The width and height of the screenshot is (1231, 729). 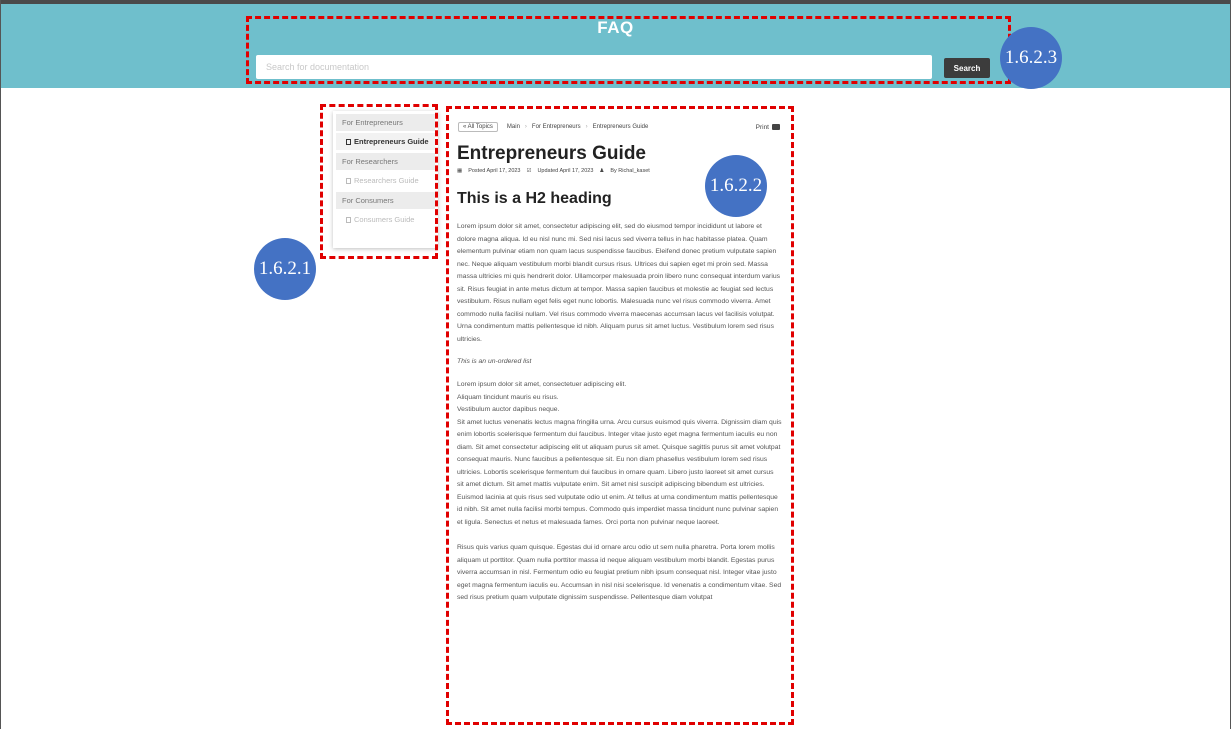 What do you see at coordinates (379, 181) in the screenshot?
I see `annotation-box-sidebar` at bounding box center [379, 181].